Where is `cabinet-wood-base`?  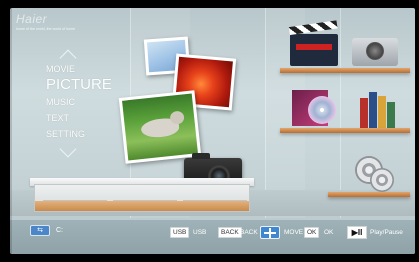 cabinet-wood-base is located at coordinates (142, 206).